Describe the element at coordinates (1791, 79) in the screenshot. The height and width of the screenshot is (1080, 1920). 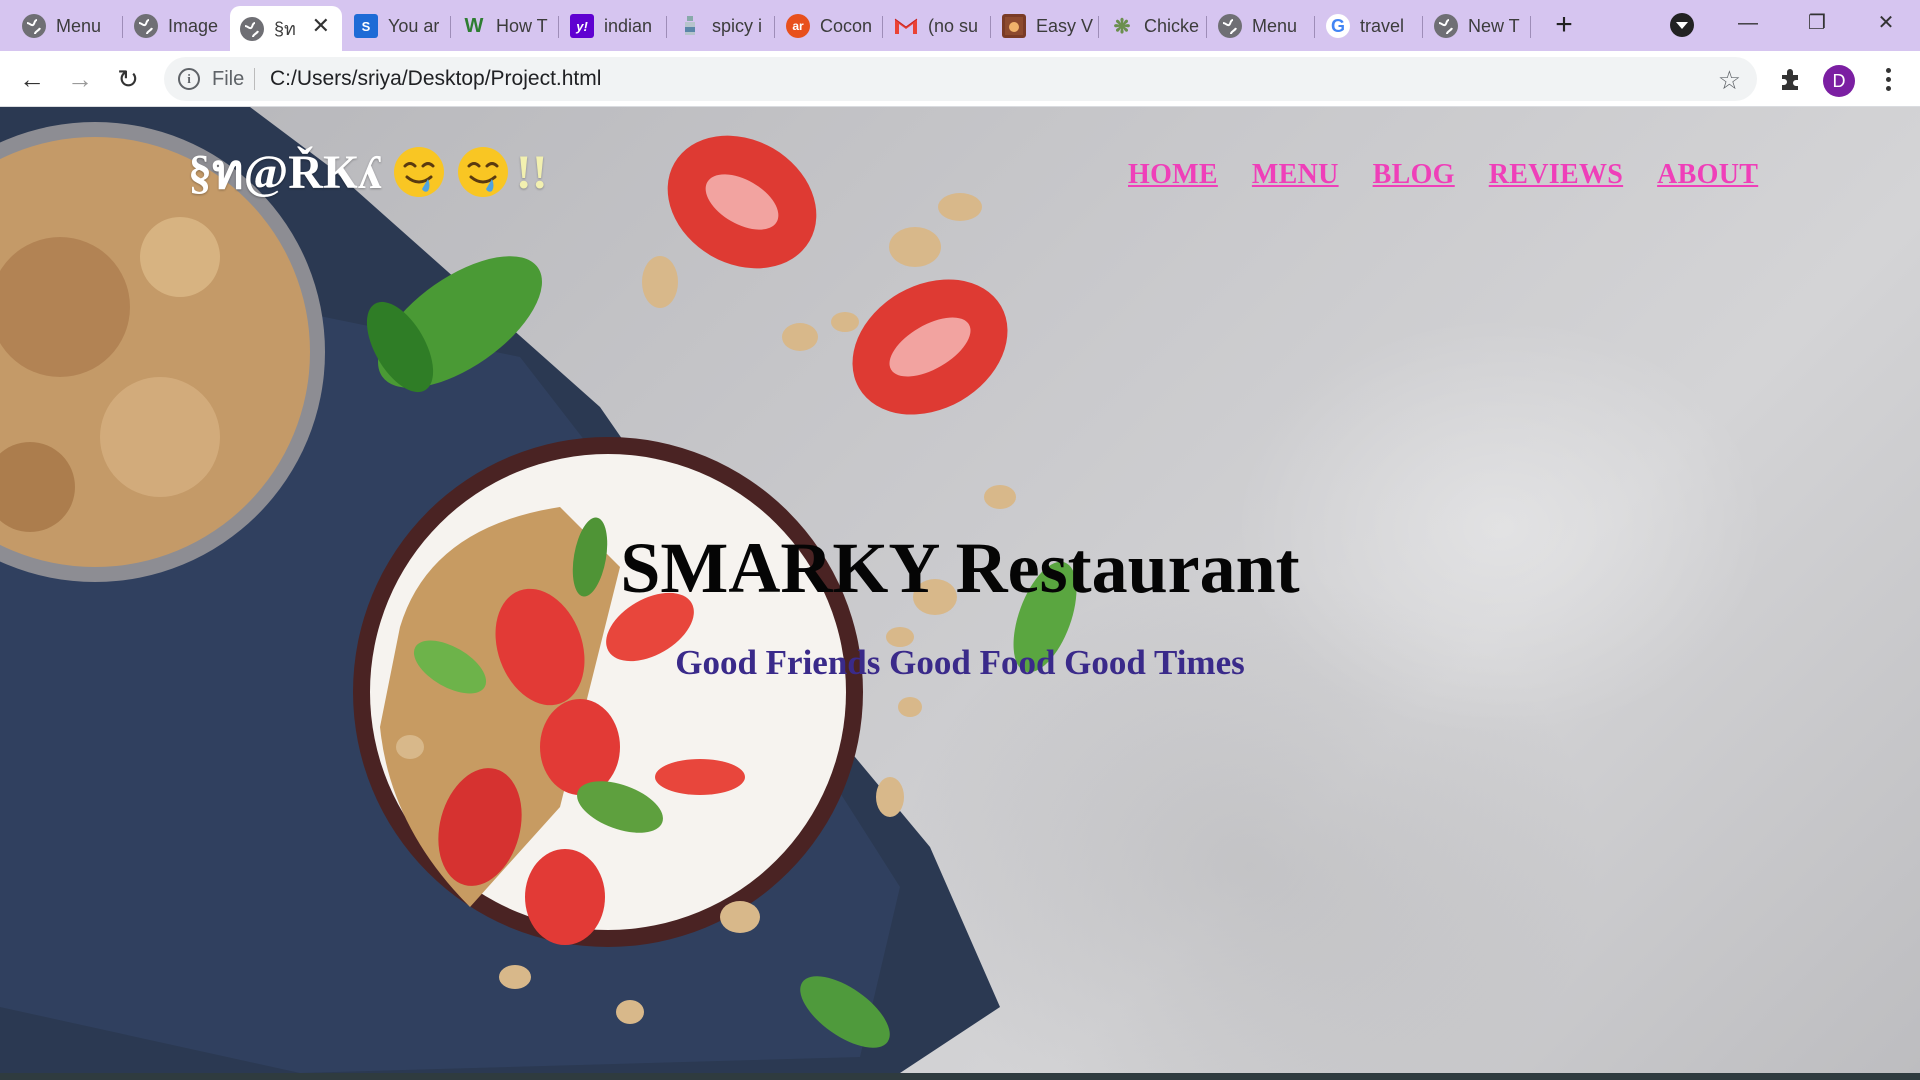
I see `extensions-puzzle-icon` at that location.